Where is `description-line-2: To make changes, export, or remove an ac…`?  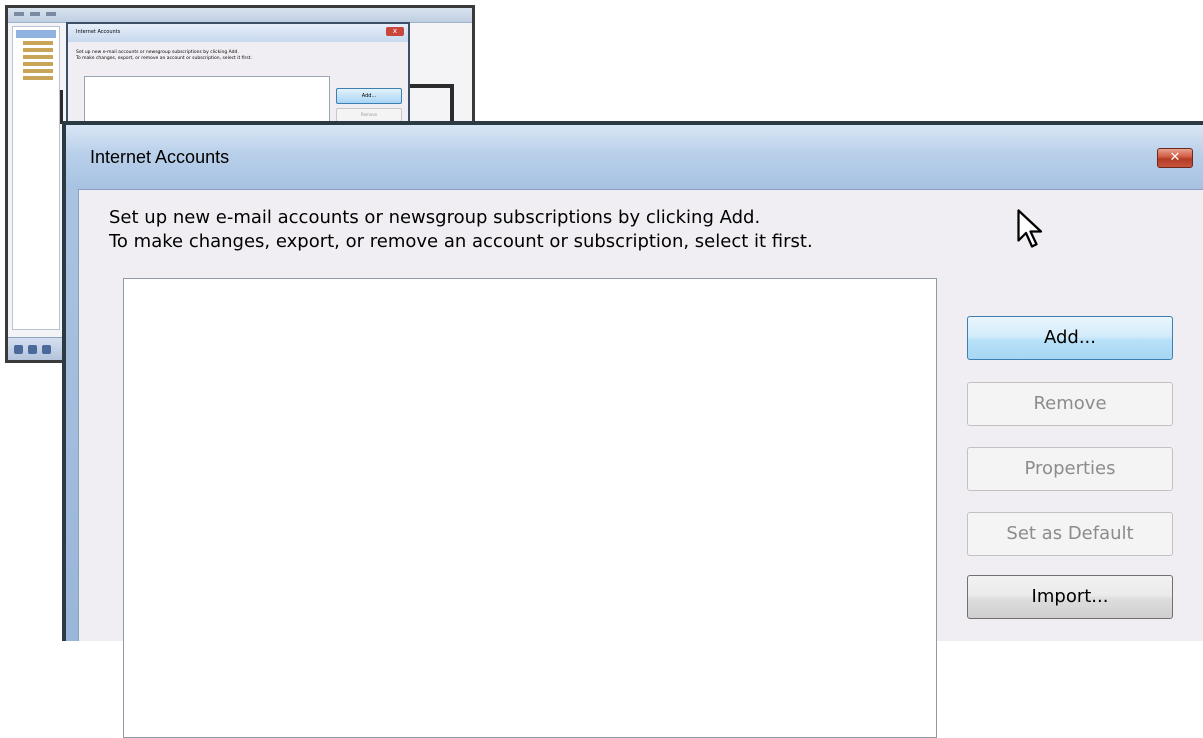 description-line-2: To make changes, export, or remove an ac… is located at coordinates (461, 241).